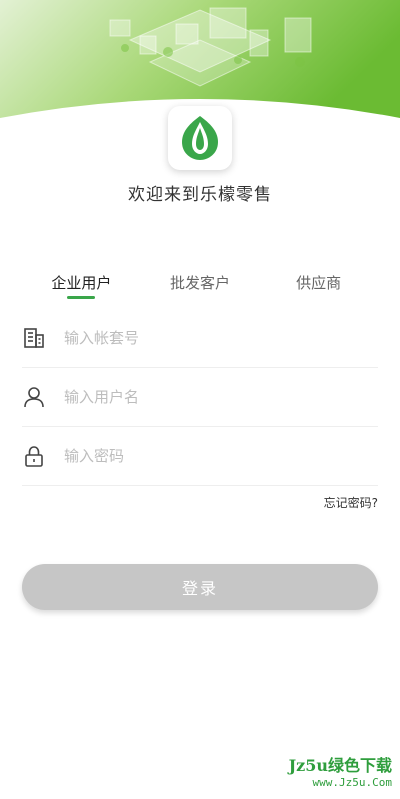 This screenshot has height=799, width=400. I want to click on username-input, so click(204, 397).